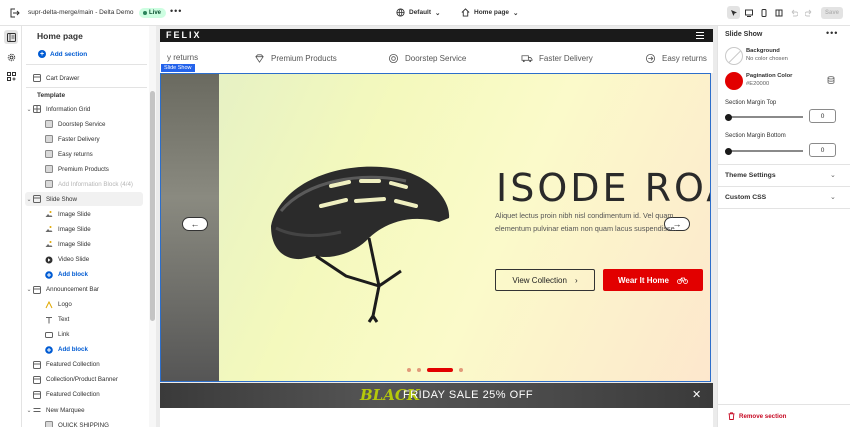 The height and width of the screenshot is (427, 850). Describe the element at coordinates (832, 33) in the screenshot. I see `more-options-icon: •••` at that location.